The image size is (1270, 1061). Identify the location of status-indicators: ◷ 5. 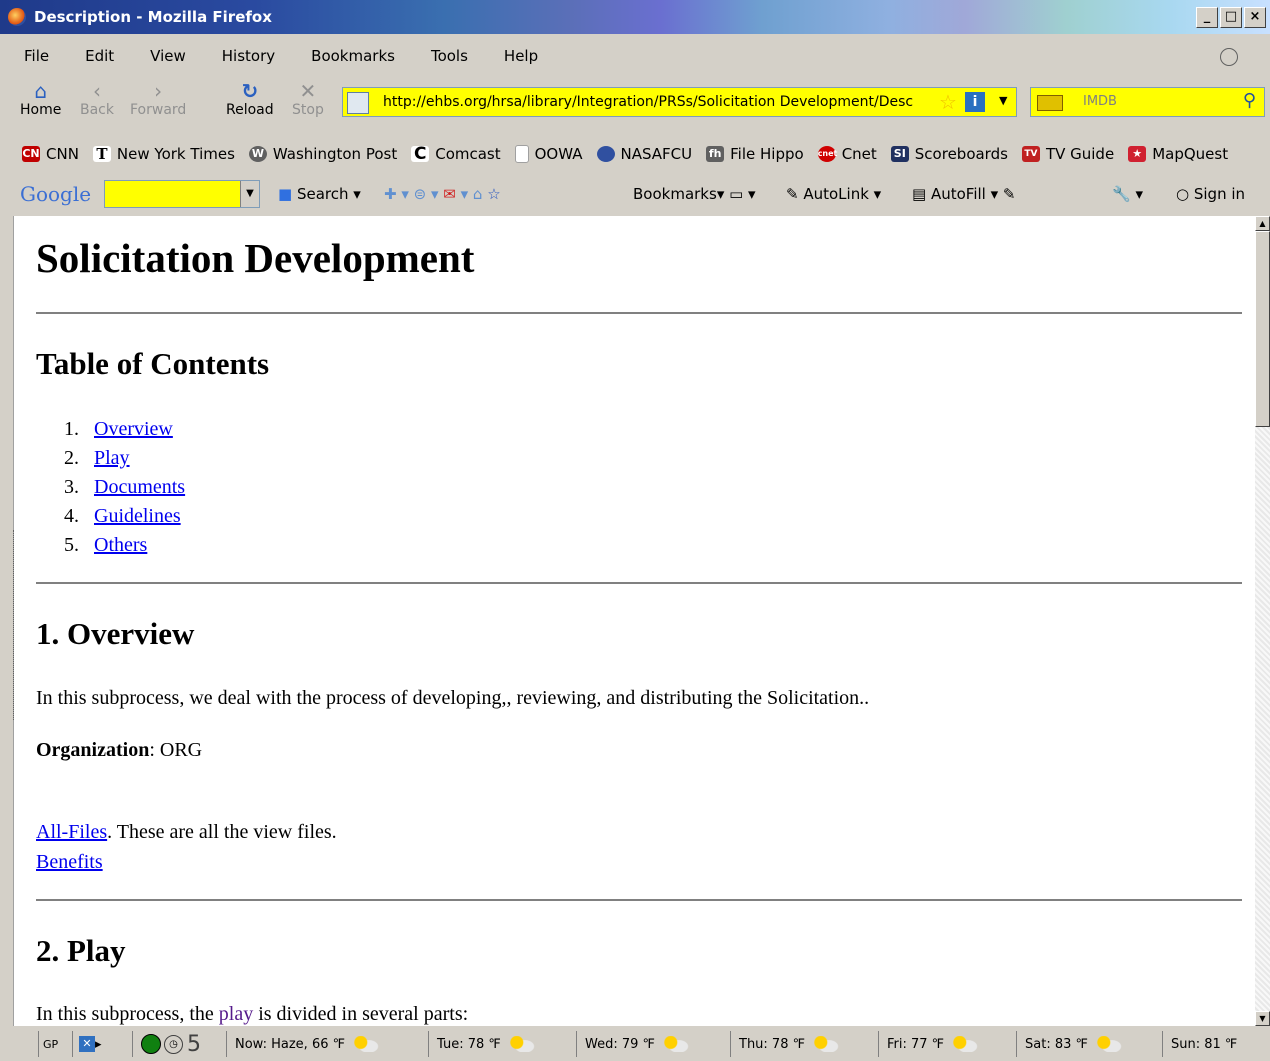
(179, 1044).